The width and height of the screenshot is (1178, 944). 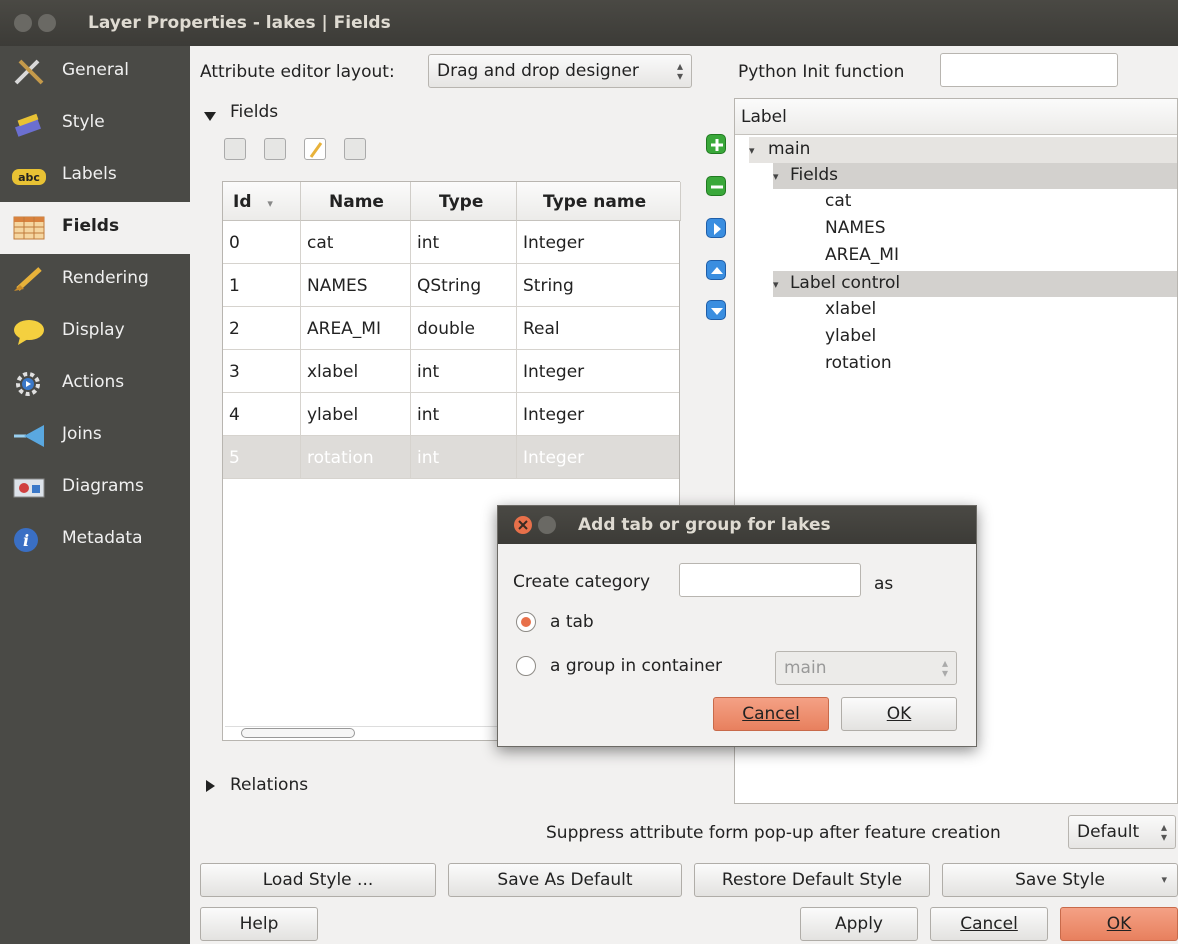 What do you see at coordinates (262, 328) in the screenshot?
I see `cell-id: 2` at bounding box center [262, 328].